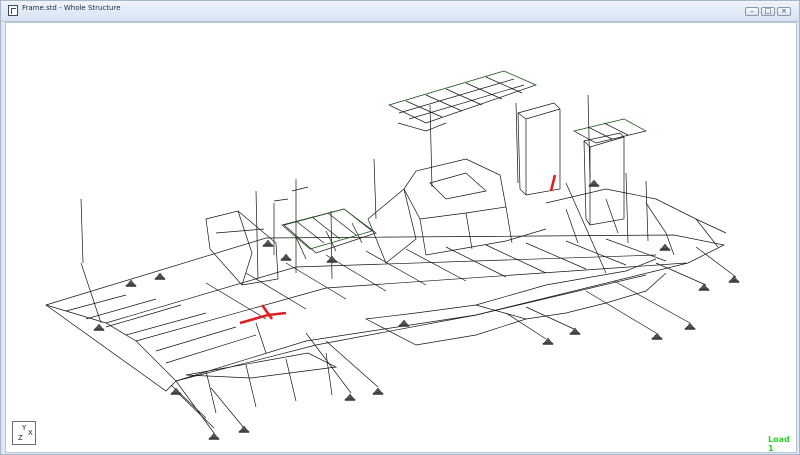  What do you see at coordinates (24, 433) in the screenshot?
I see `axis-triad: Y X Z` at bounding box center [24, 433].